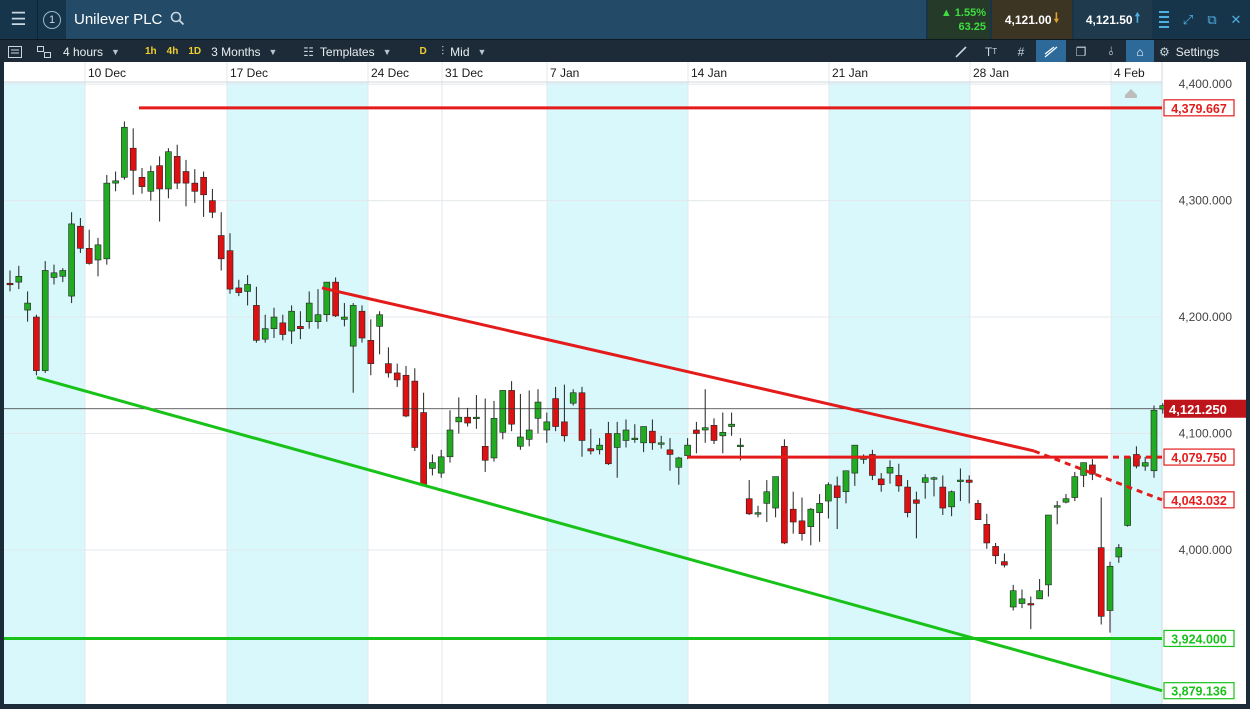 This screenshot has height=709, width=1250. What do you see at coordinates (52, 19) in the screenshot?
I see `panel-number-button: 1` at bounding box center [52, 19].